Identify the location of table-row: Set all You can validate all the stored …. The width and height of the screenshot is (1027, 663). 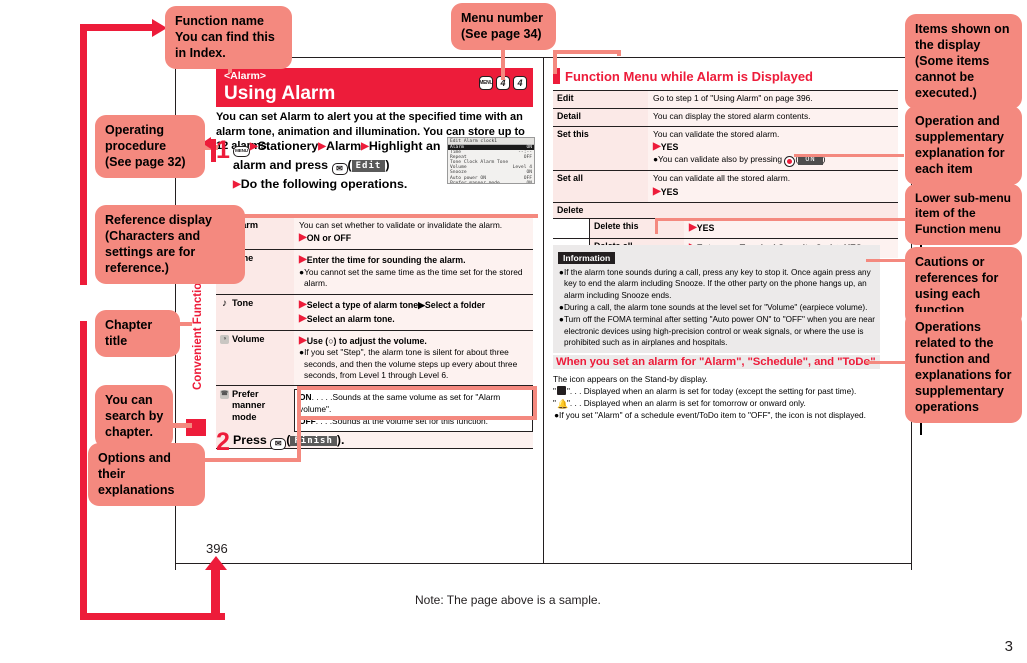
(725, 186).